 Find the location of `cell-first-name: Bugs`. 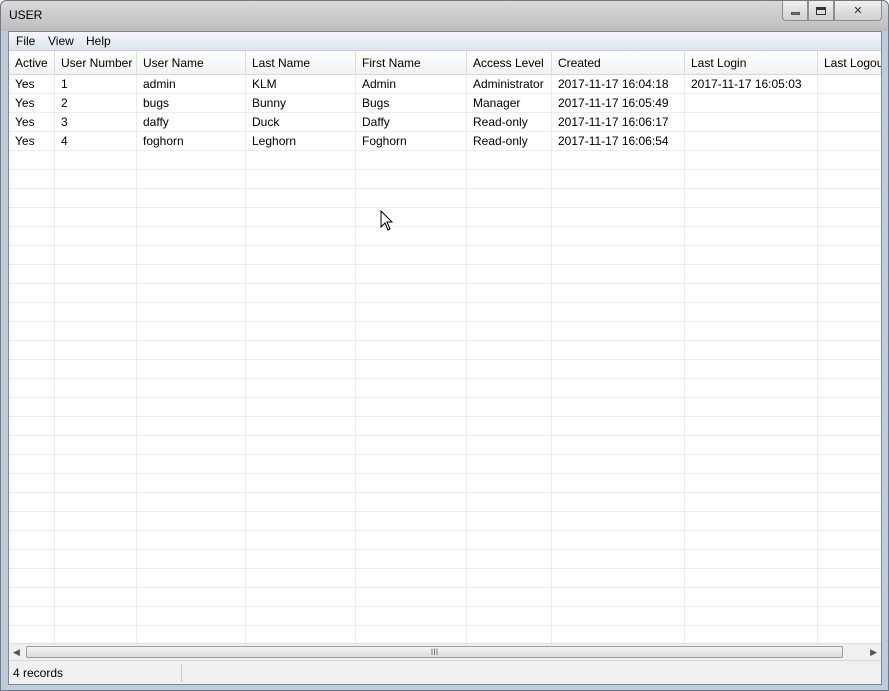

cell-first-name: Bugs is located at coordinates (376, 103).